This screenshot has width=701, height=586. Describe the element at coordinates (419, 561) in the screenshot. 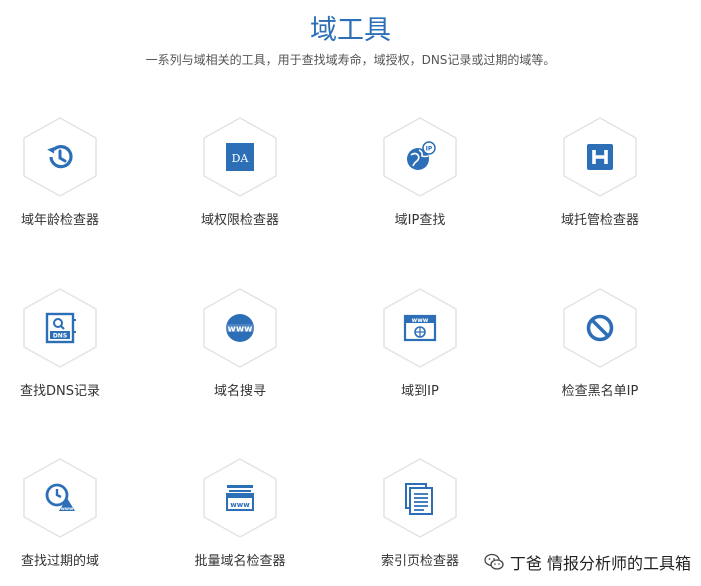

I see `tool-label: 索引页检查器` at that location.